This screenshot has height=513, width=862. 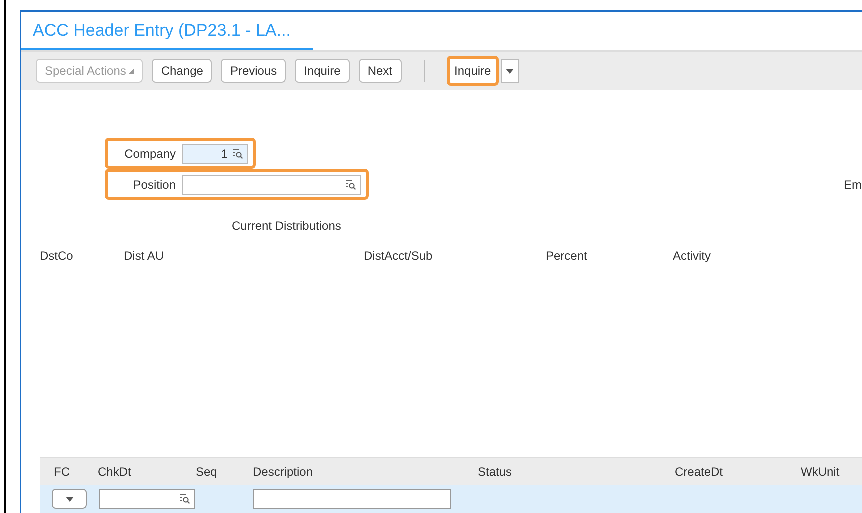 What do you see at coordinates (699, 471) in the screenshot?
I see `column-header: CreateDt` at bounding box center [699, 471].